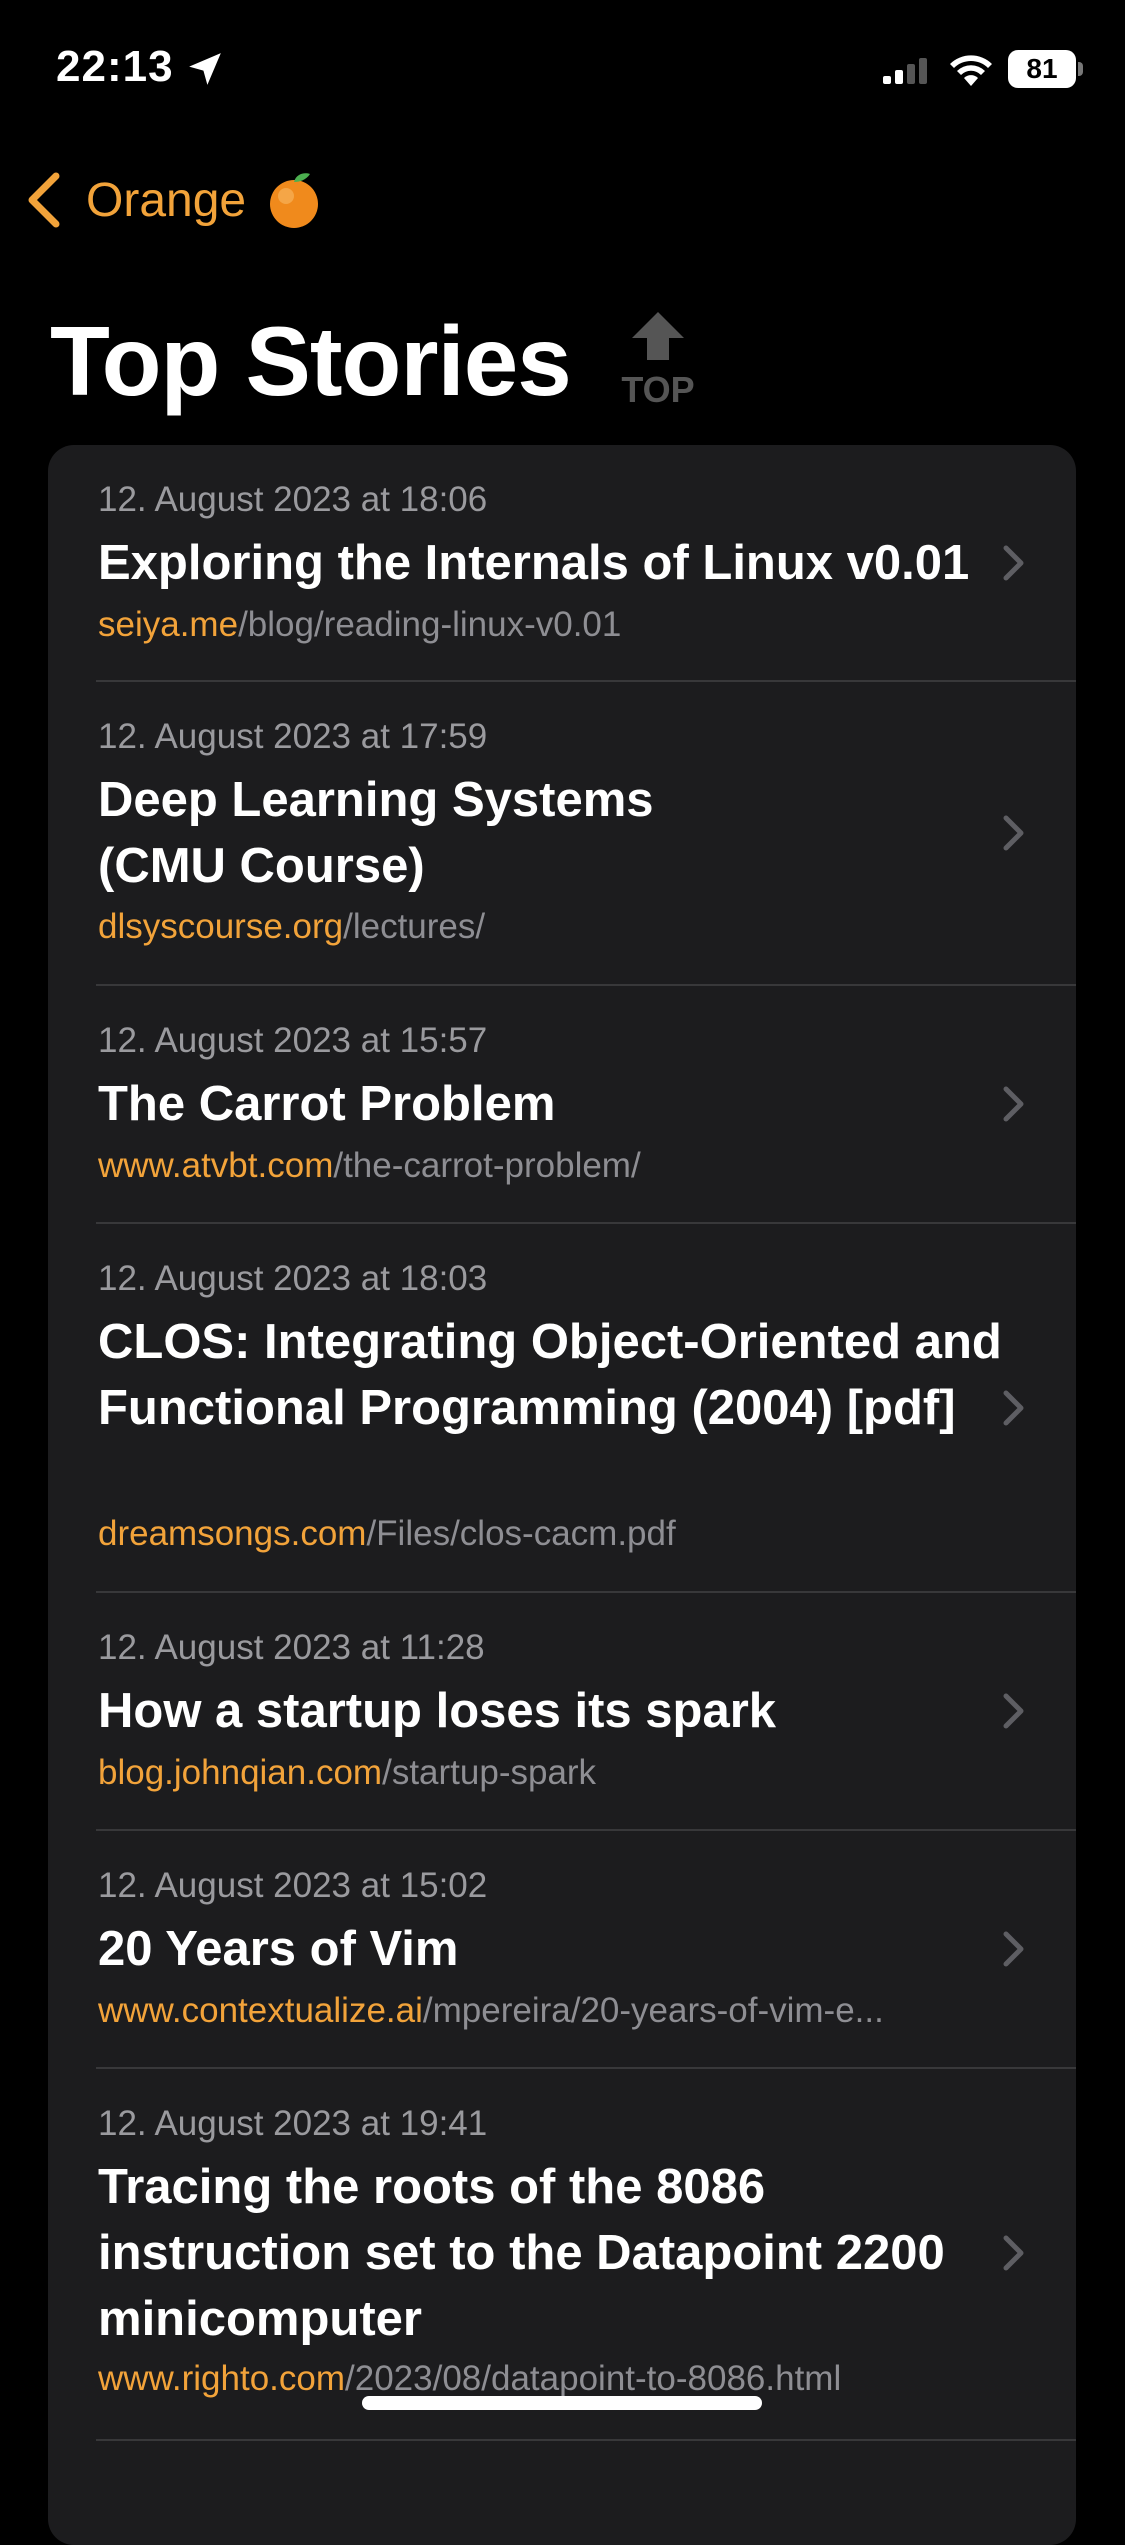  What do you see at coordinates (311, 361) in the screenshot?
I see `page-title: Top Stories` at bounding box center [311, 361].